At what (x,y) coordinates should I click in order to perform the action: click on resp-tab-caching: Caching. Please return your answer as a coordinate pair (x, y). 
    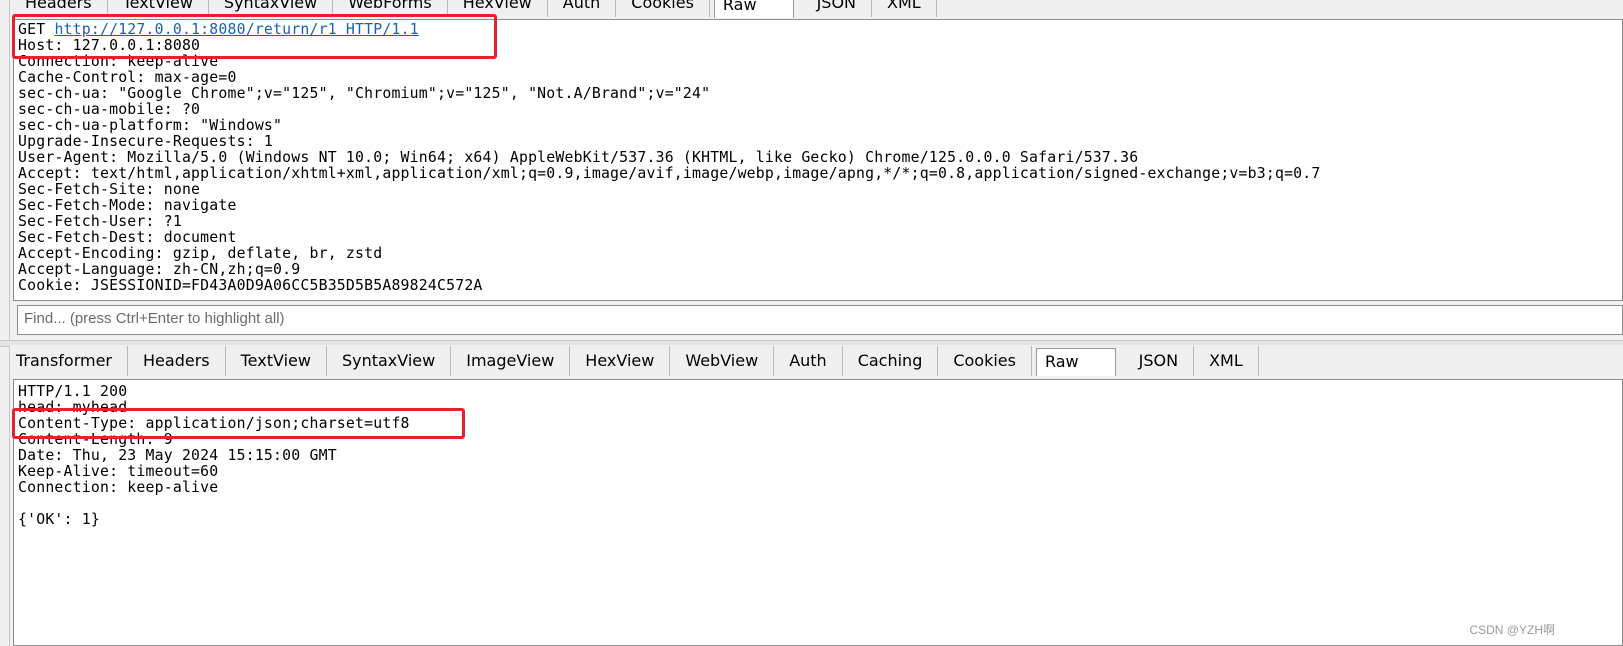
    Looking at the image, I should click on (891, 361).